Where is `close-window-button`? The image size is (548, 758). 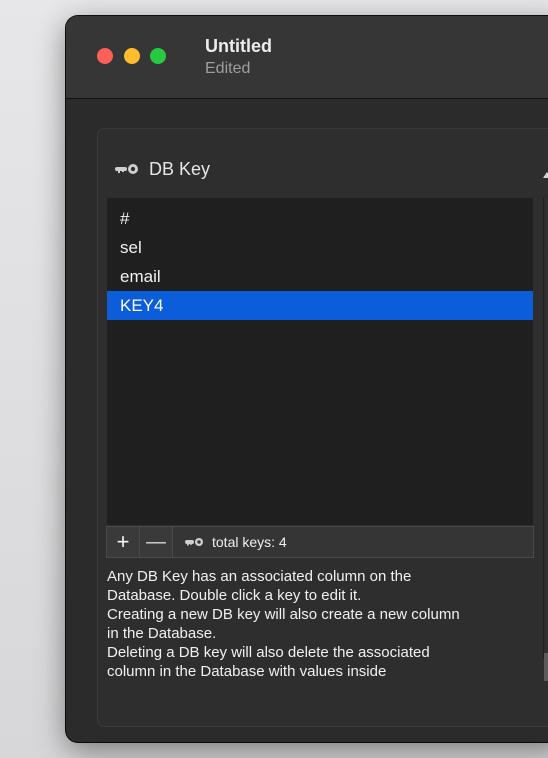
close-window-button is located at coordinates (105, 56).